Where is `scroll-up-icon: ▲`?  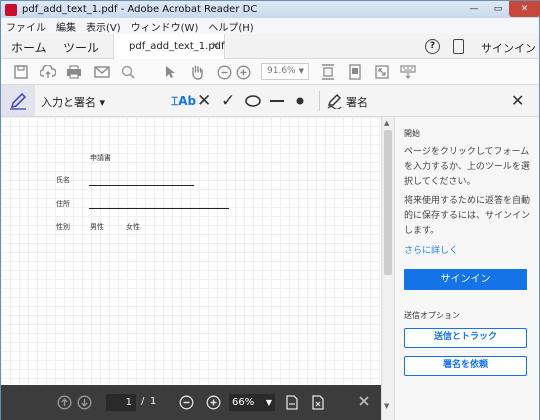 scroll-up-icon: ▲ is located at coordinates (386, 123).